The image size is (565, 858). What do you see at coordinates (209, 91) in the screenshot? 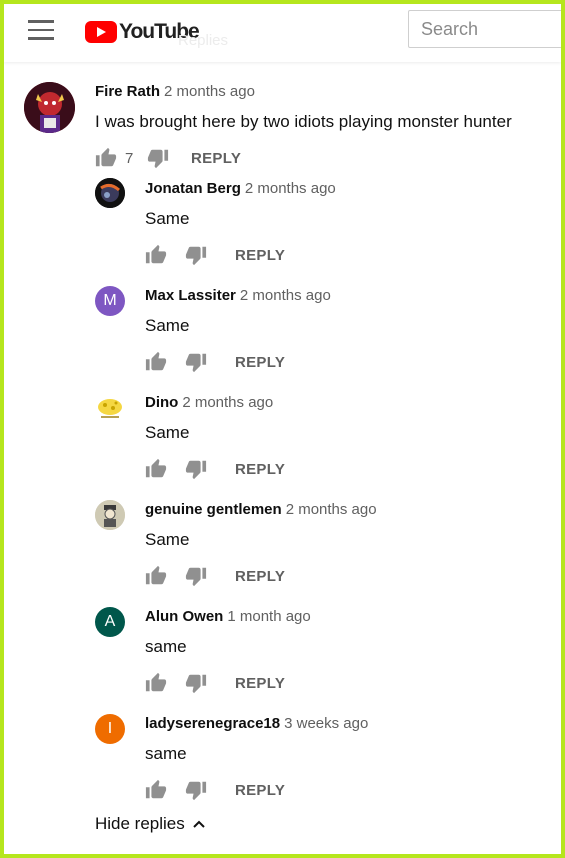
I see `comment-time: 2 months ago` at bounding box center [209, 91].